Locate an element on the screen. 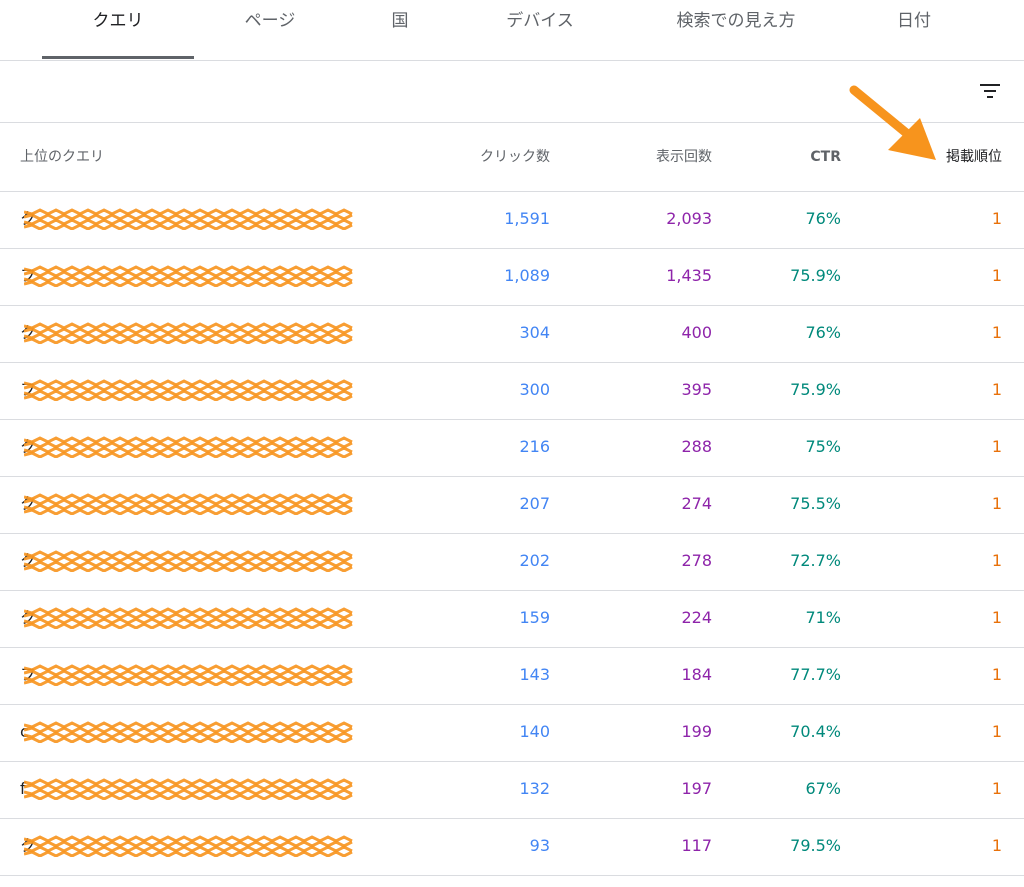  impressions-cell: 278 is located at coordinates (696, 560).